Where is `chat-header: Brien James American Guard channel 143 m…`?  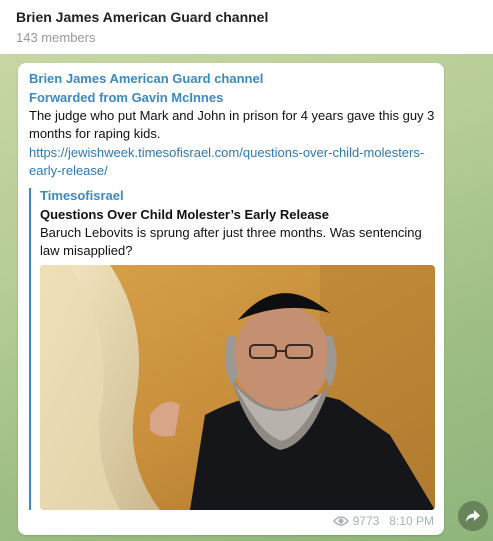 chat-header: Brien James American Guard channel 143 m… is located at coordinates (246, 27).